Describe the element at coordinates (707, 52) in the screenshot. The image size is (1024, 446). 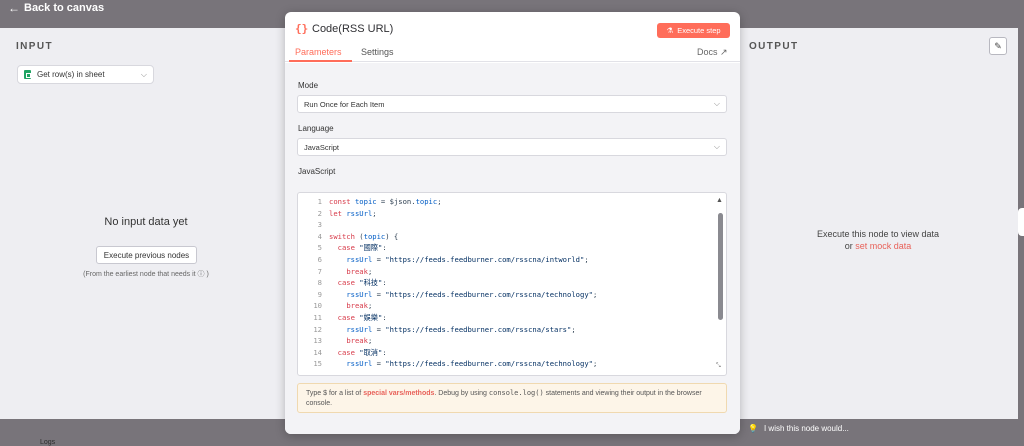
I see `docs-label: Docs` at that location.